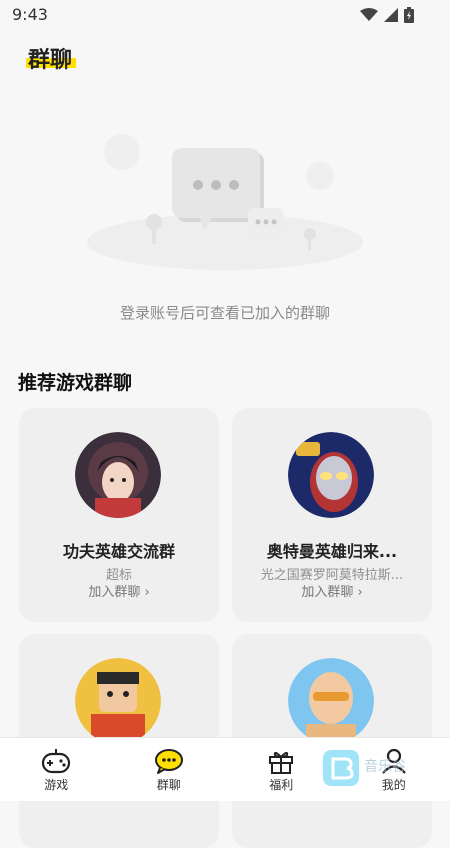  What do you see at coordinates (341, 768) in the screenshot?
I see `watermark-logo` at bounding box center [341, 768].